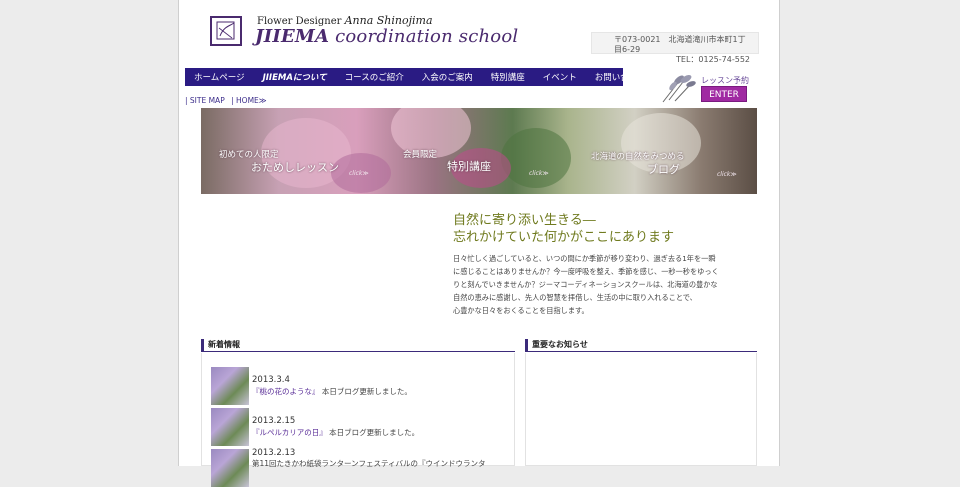 The height and width of the screenshot is (487, 960). Describe the element at coordinates (286, 391) in the screenshot. I see `news-link: 『桃の花のような』` at that location.